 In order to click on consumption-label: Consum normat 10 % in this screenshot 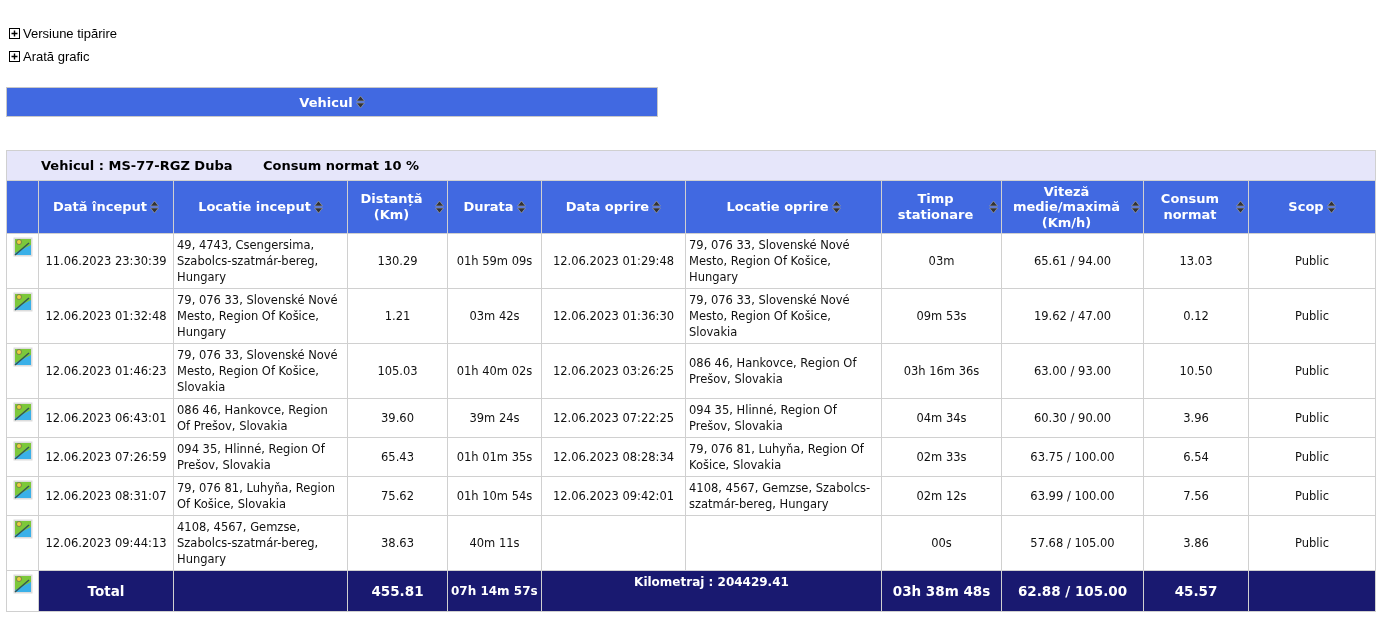, I will do `click(341, 165)`.